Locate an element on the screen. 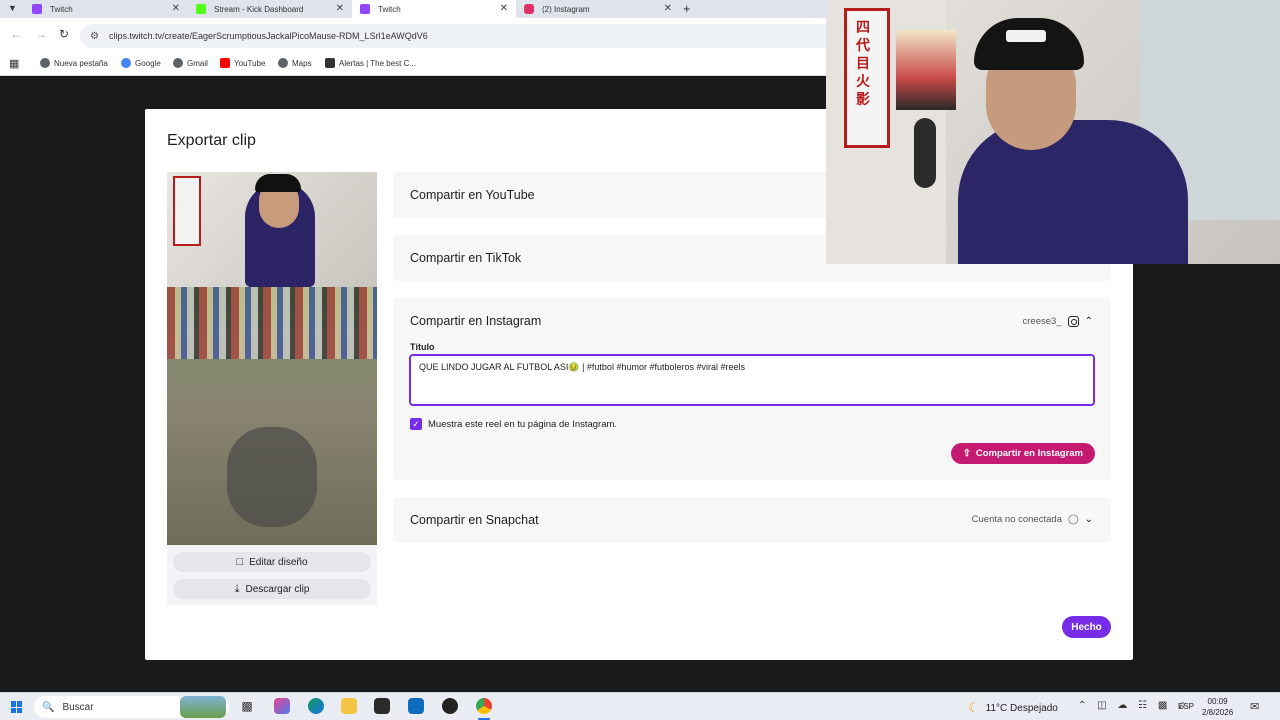 The image size is (1280, 720). tab-instagram: (2) Instagram ✕ is located at coordinates (598, 9).